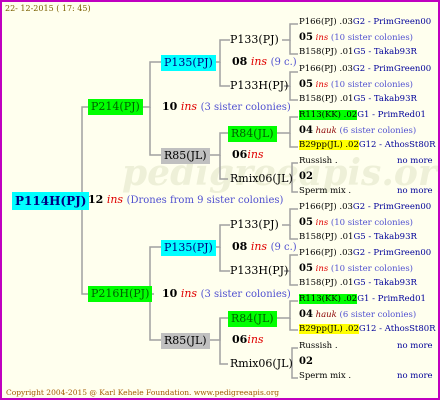 The width and height of the screenshot is (440, 400). I want to click on gen4-p133-top: P133(PJ), so click(254, 39).